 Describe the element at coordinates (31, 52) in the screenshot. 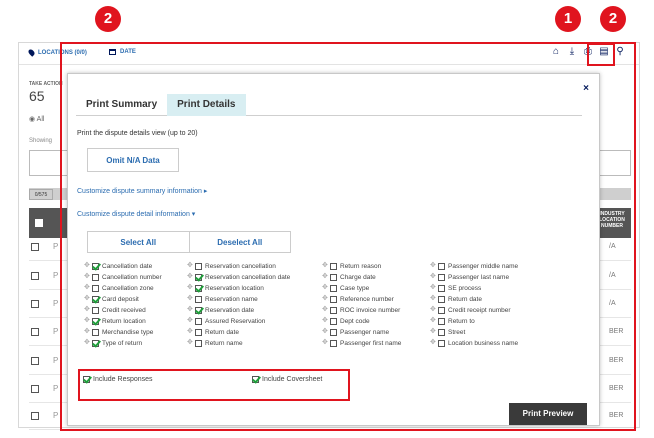

I see `location-pin-icon` at that location.